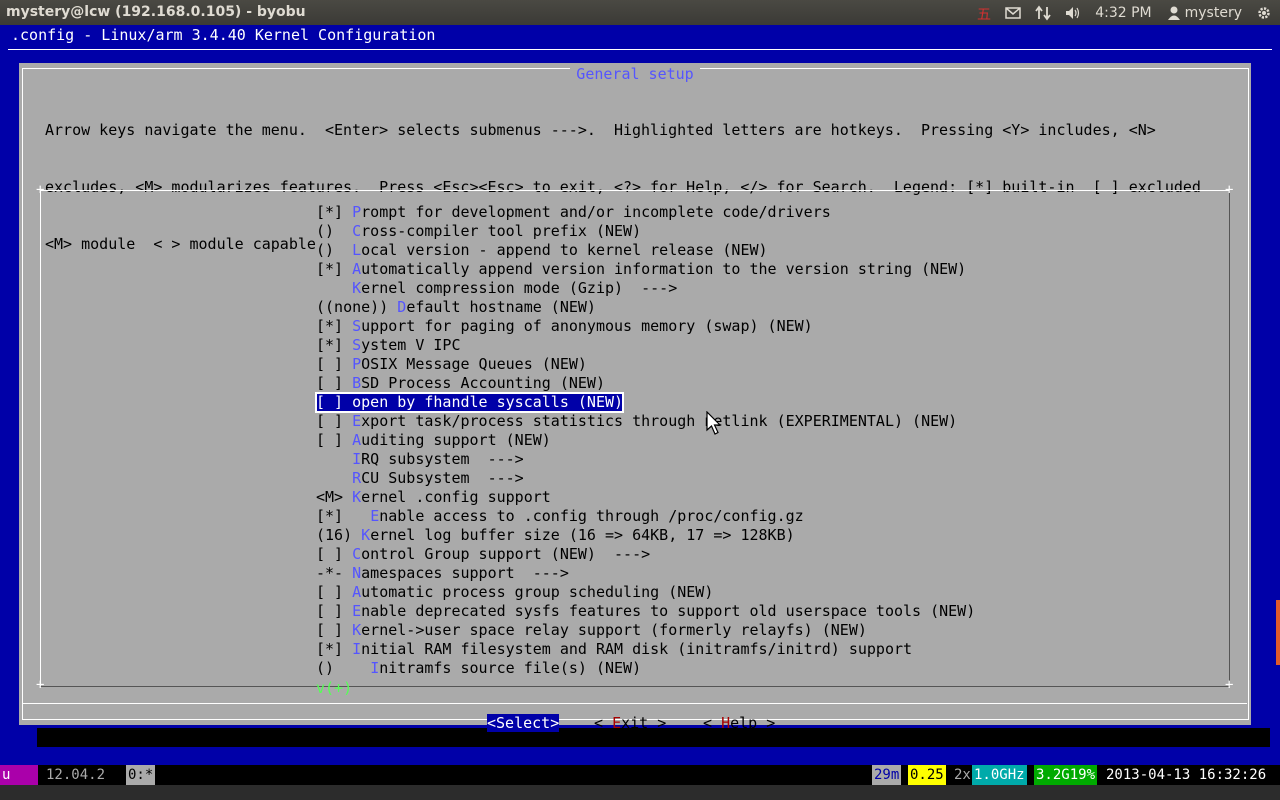 Image resolution: width=1280 pixels, height=800 pixels. What do you see at coordinates (456, 440) in the screenshot?
I see `menu-item-label: uditing support (NEW)` at bounding box center [456, 440].